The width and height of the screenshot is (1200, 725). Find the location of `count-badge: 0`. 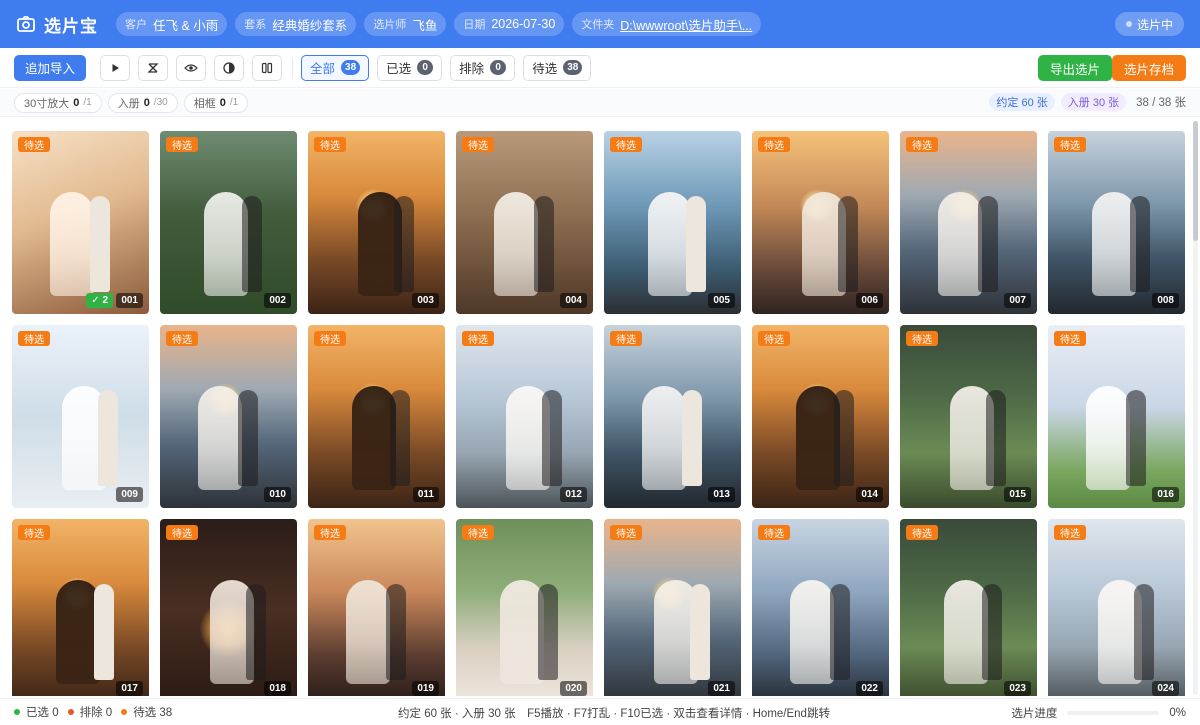

count-badge: 0 is located at coordinates (425, 67).